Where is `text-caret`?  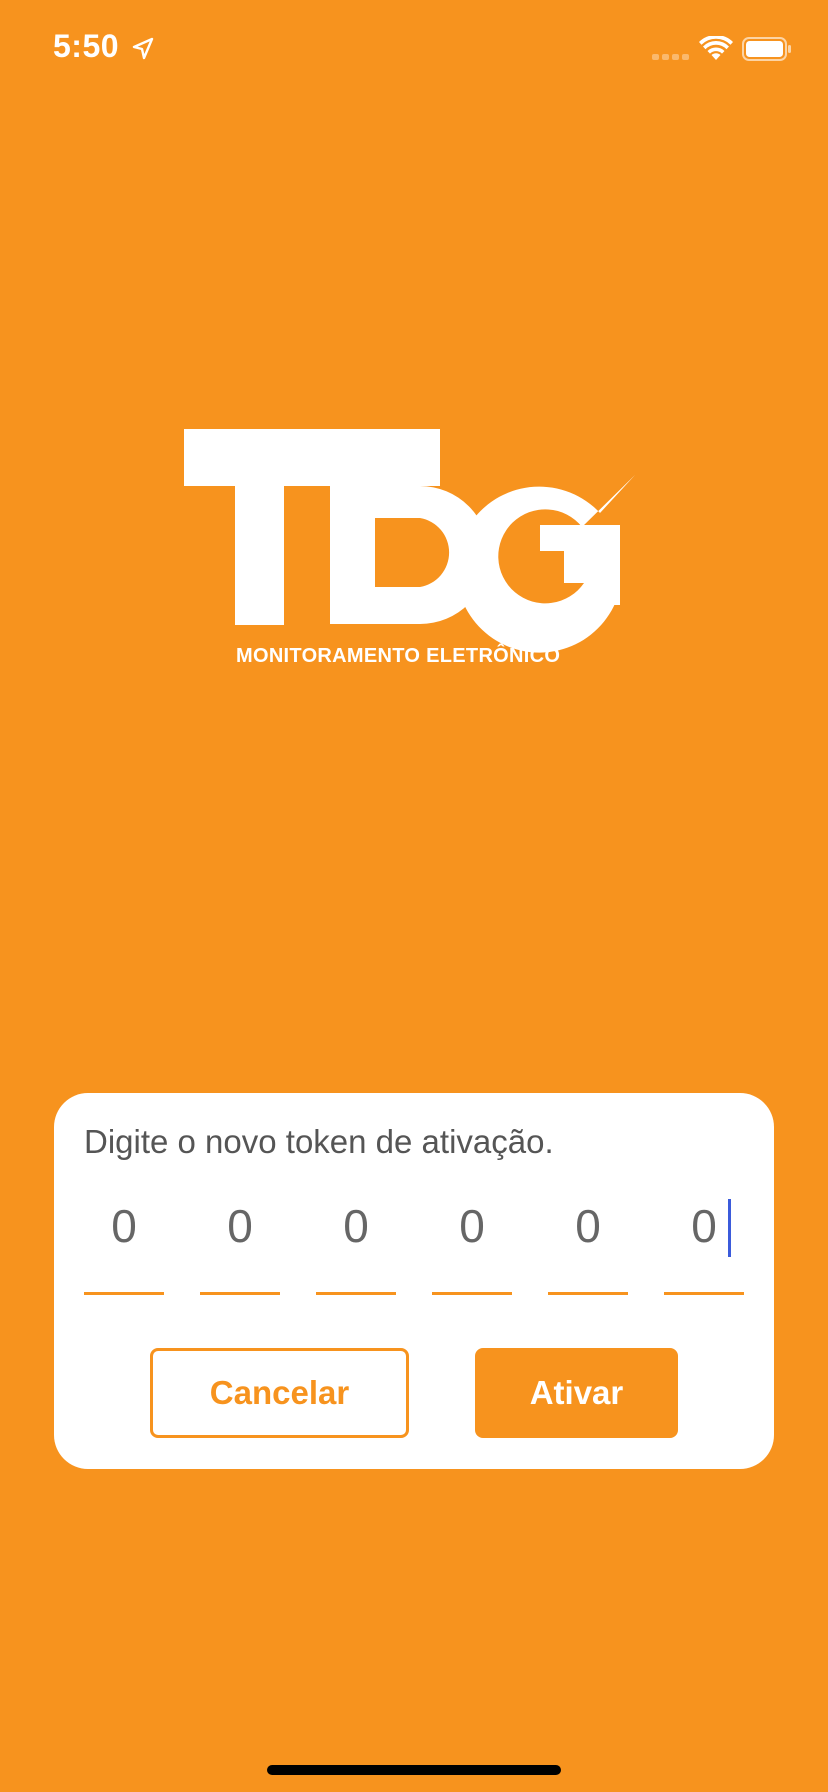 text-caret is located at coordinates (729, 1228).